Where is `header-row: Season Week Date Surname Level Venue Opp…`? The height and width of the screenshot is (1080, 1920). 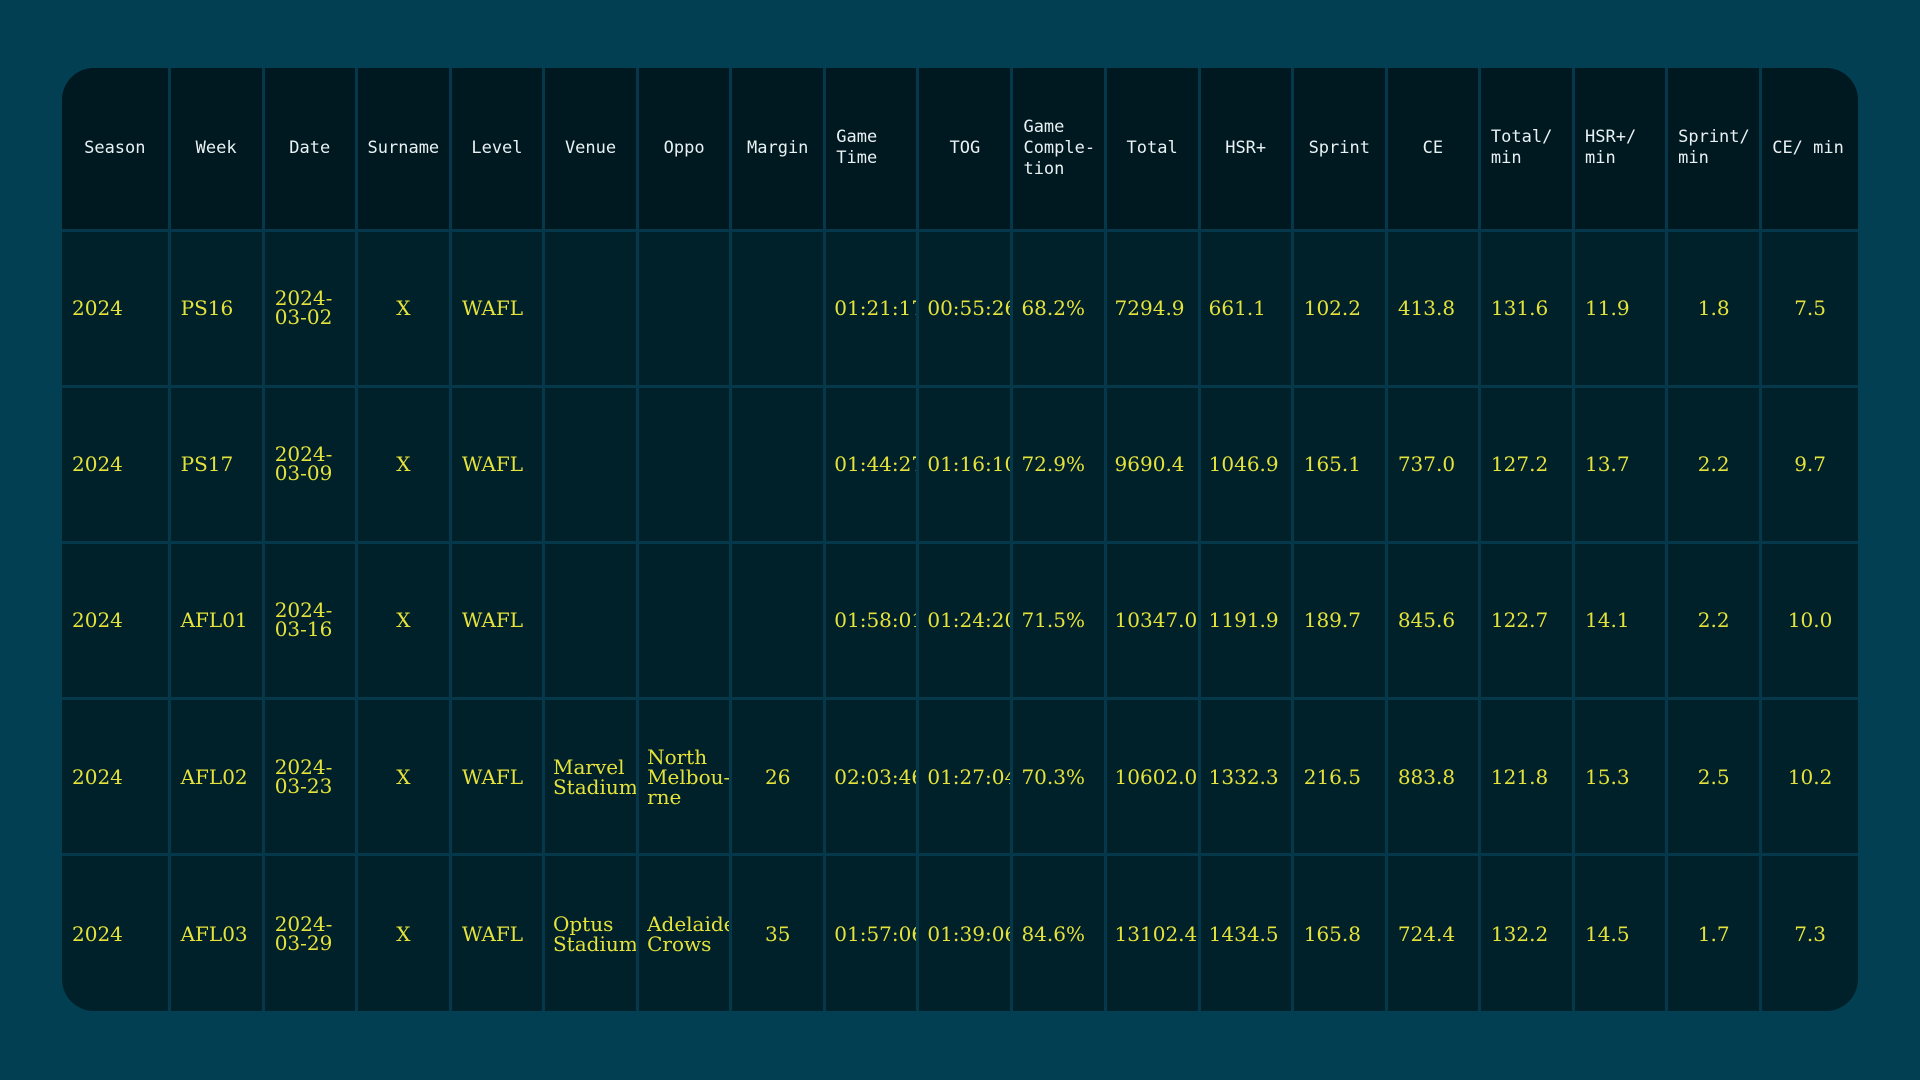 header-row: Season Week Date Surname Level Venue Opp… is located at coordinates (960, 150).